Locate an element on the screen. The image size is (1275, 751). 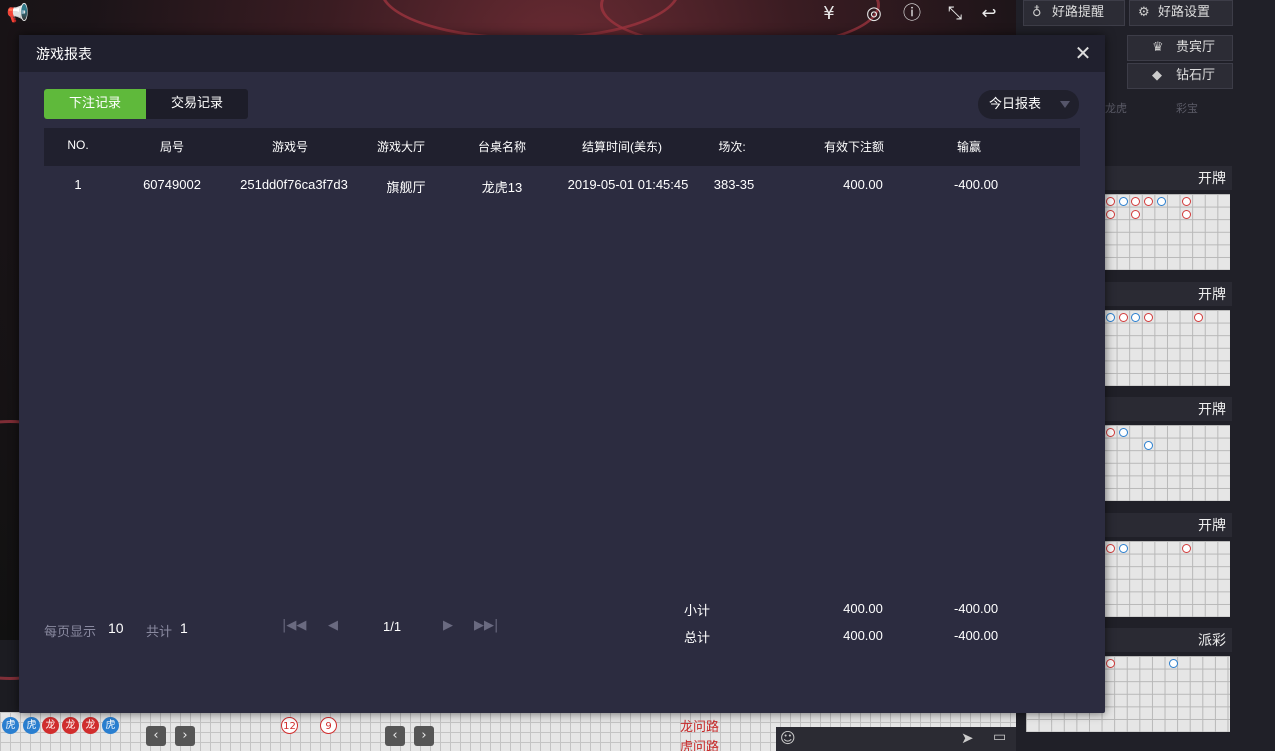
column-header: NO. is located at coordinates (77, 145).